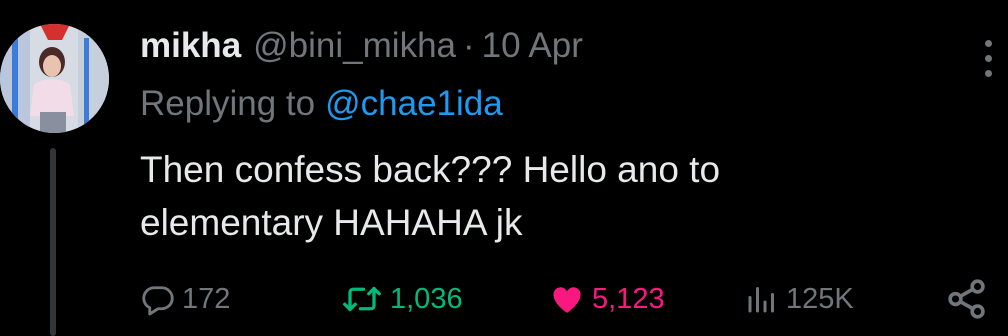 The image size is (1008, 336). What do you see at coordinates (988, 43) in the screenshot?
I see `vertical-ellipsis-icon` at bounding box center [988, 43].